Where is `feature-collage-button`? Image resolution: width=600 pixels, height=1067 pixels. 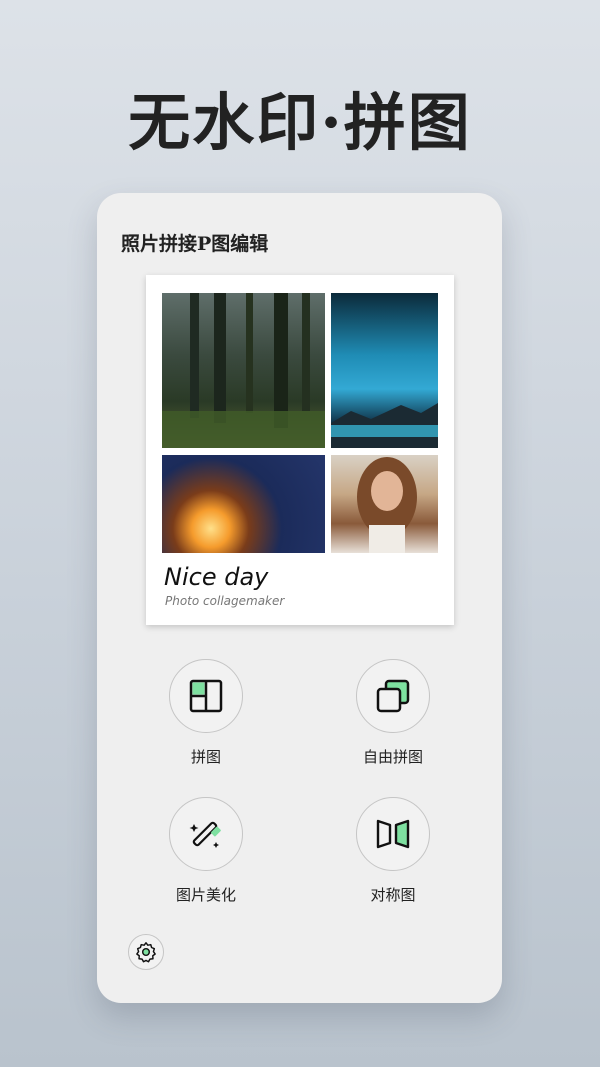
feature-collage-button is located at coordinates (206, 696).